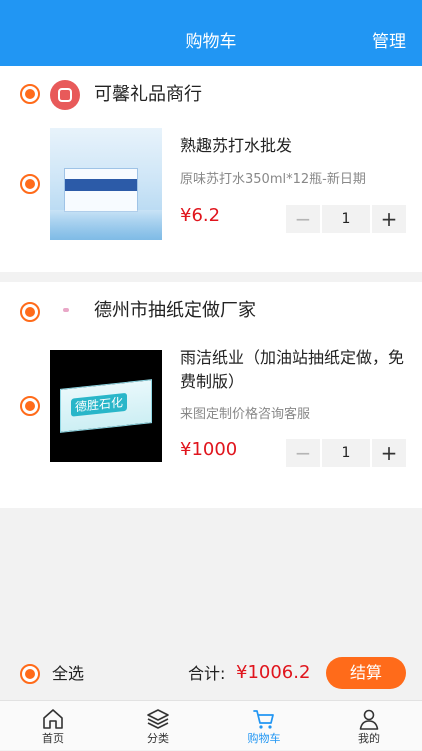 This screenshot has height=751, width=422. I want to click on product-image, so click(106, 184).